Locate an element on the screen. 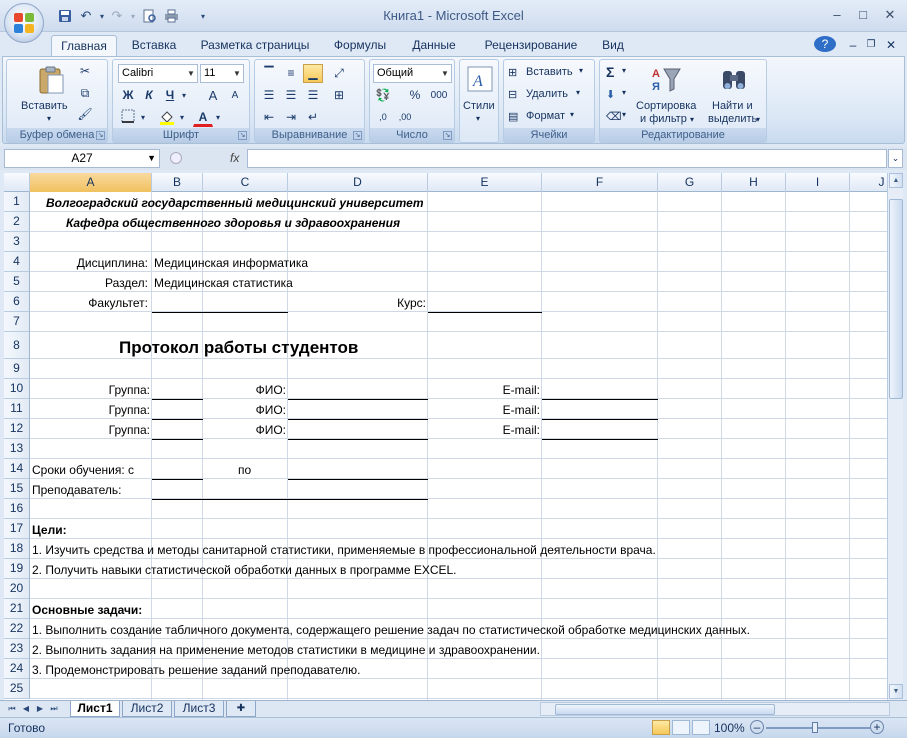  clear-icon: ⌫ is located at coordinates (614, 116).